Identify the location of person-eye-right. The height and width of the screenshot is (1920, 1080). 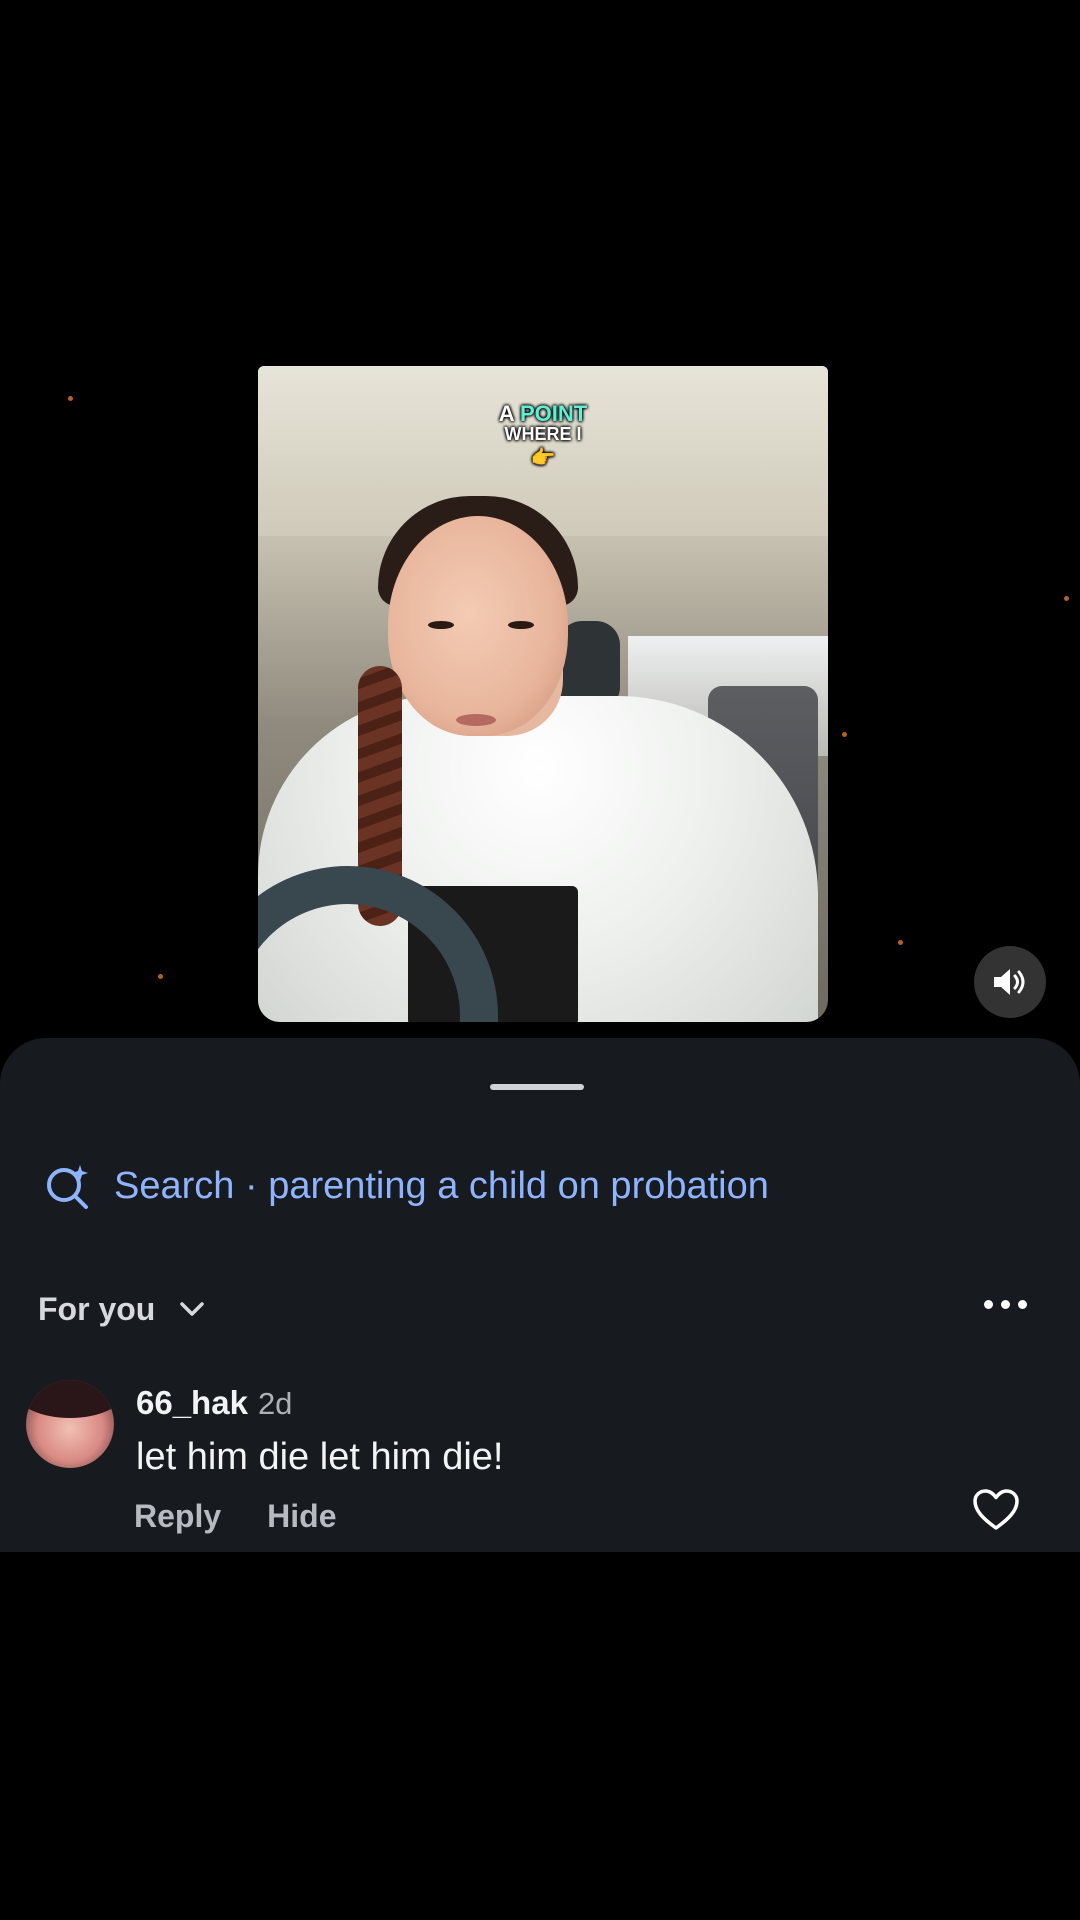
(521, 625).